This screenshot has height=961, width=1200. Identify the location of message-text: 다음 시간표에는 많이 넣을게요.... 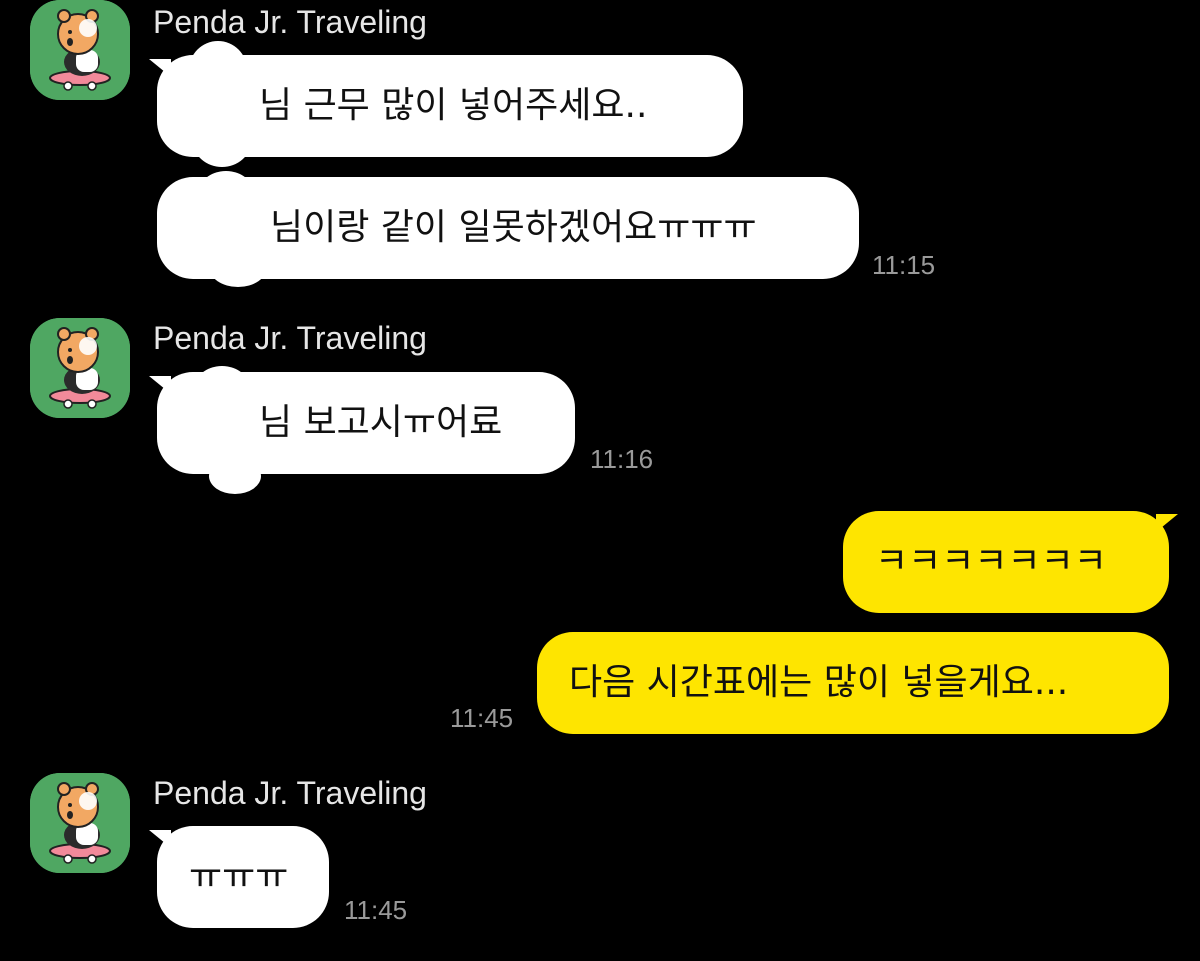
(819, 682).